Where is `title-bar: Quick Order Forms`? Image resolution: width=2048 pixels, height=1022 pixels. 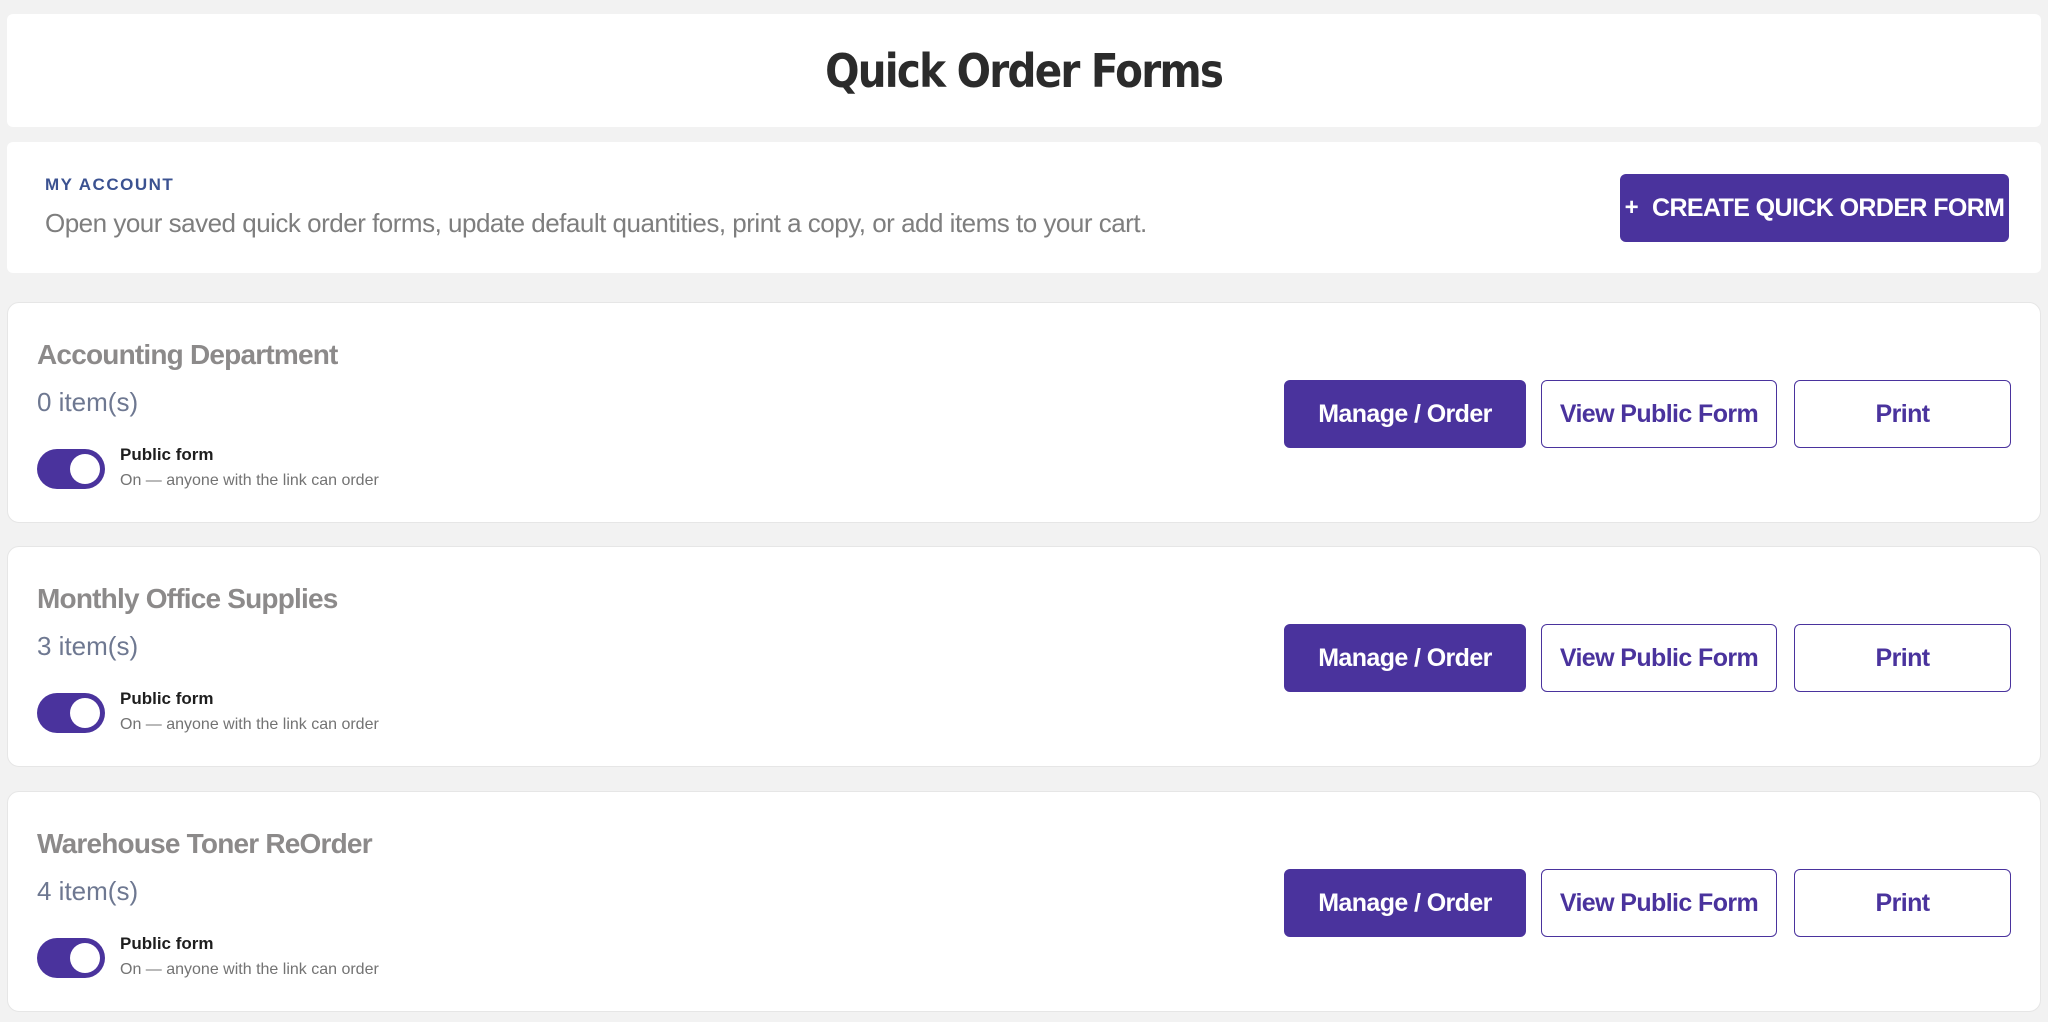
title-bar: Quick Order Forms is located at coordinates (1024, 70).